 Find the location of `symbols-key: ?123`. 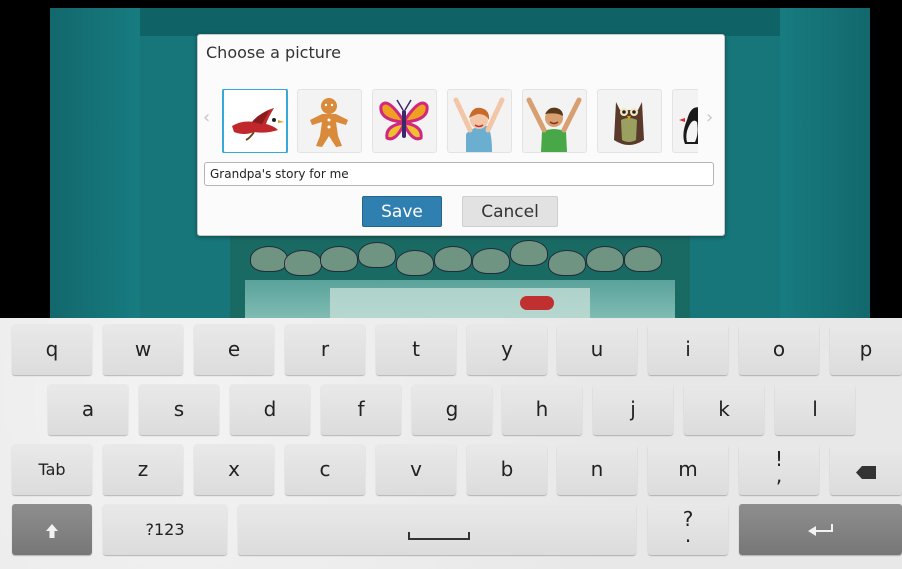

symbols-key: ?123 is located at coordinates (165, 529).